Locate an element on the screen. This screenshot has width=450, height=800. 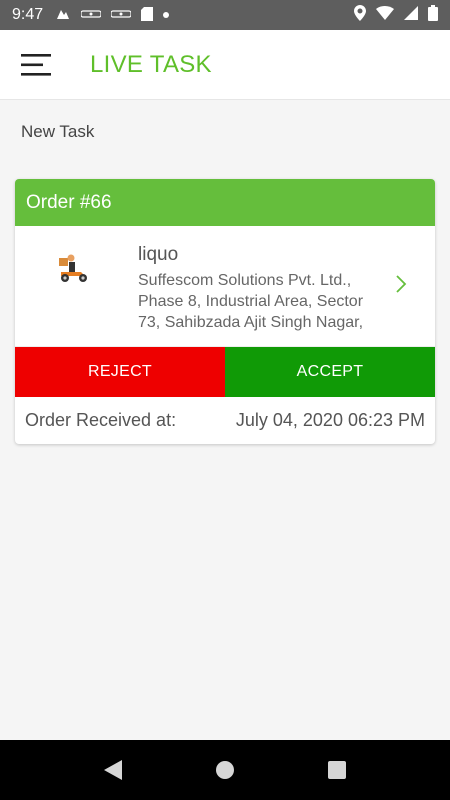
status-time: 9:47 is located at coordinates (28, 14).